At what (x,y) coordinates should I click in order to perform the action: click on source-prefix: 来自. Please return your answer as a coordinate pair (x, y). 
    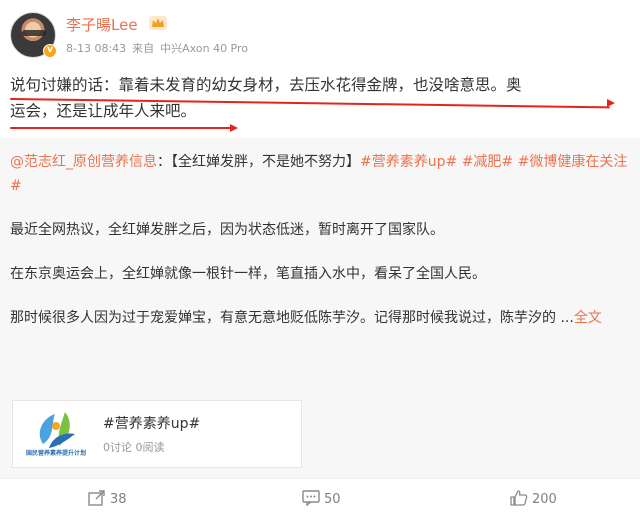
    Looking at the image, I should click on (143, 48).